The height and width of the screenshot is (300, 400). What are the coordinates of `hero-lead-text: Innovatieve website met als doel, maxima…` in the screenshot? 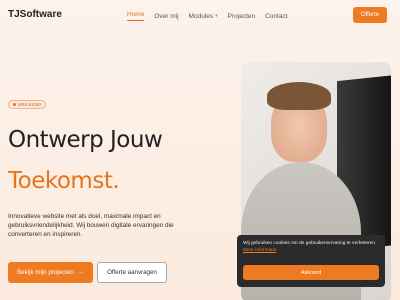 It's located at (91, 225).